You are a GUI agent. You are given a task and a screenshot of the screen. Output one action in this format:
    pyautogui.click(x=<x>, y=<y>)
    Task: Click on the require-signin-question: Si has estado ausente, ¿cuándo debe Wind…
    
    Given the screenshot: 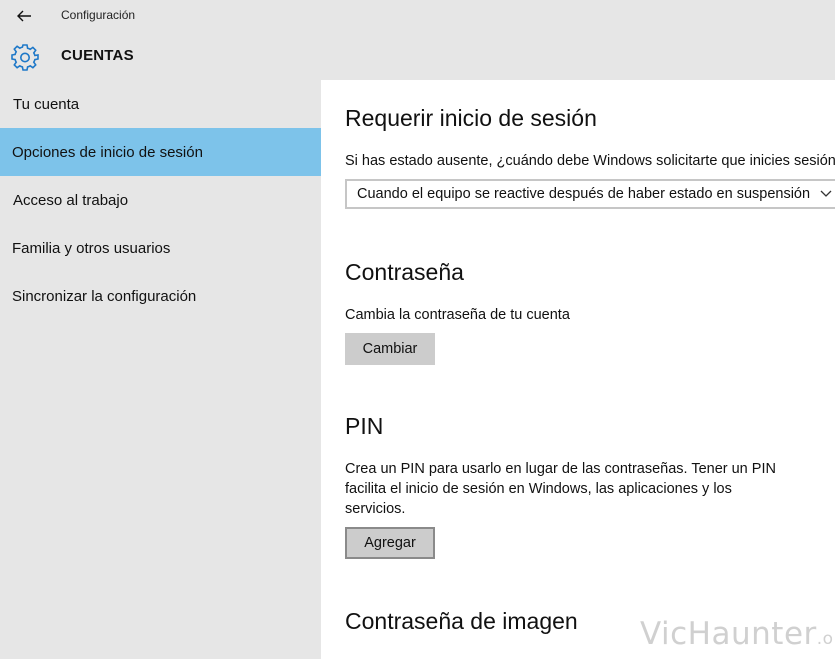 What is the action you would take?
    pyautogui.click(x=590, y=161)
    